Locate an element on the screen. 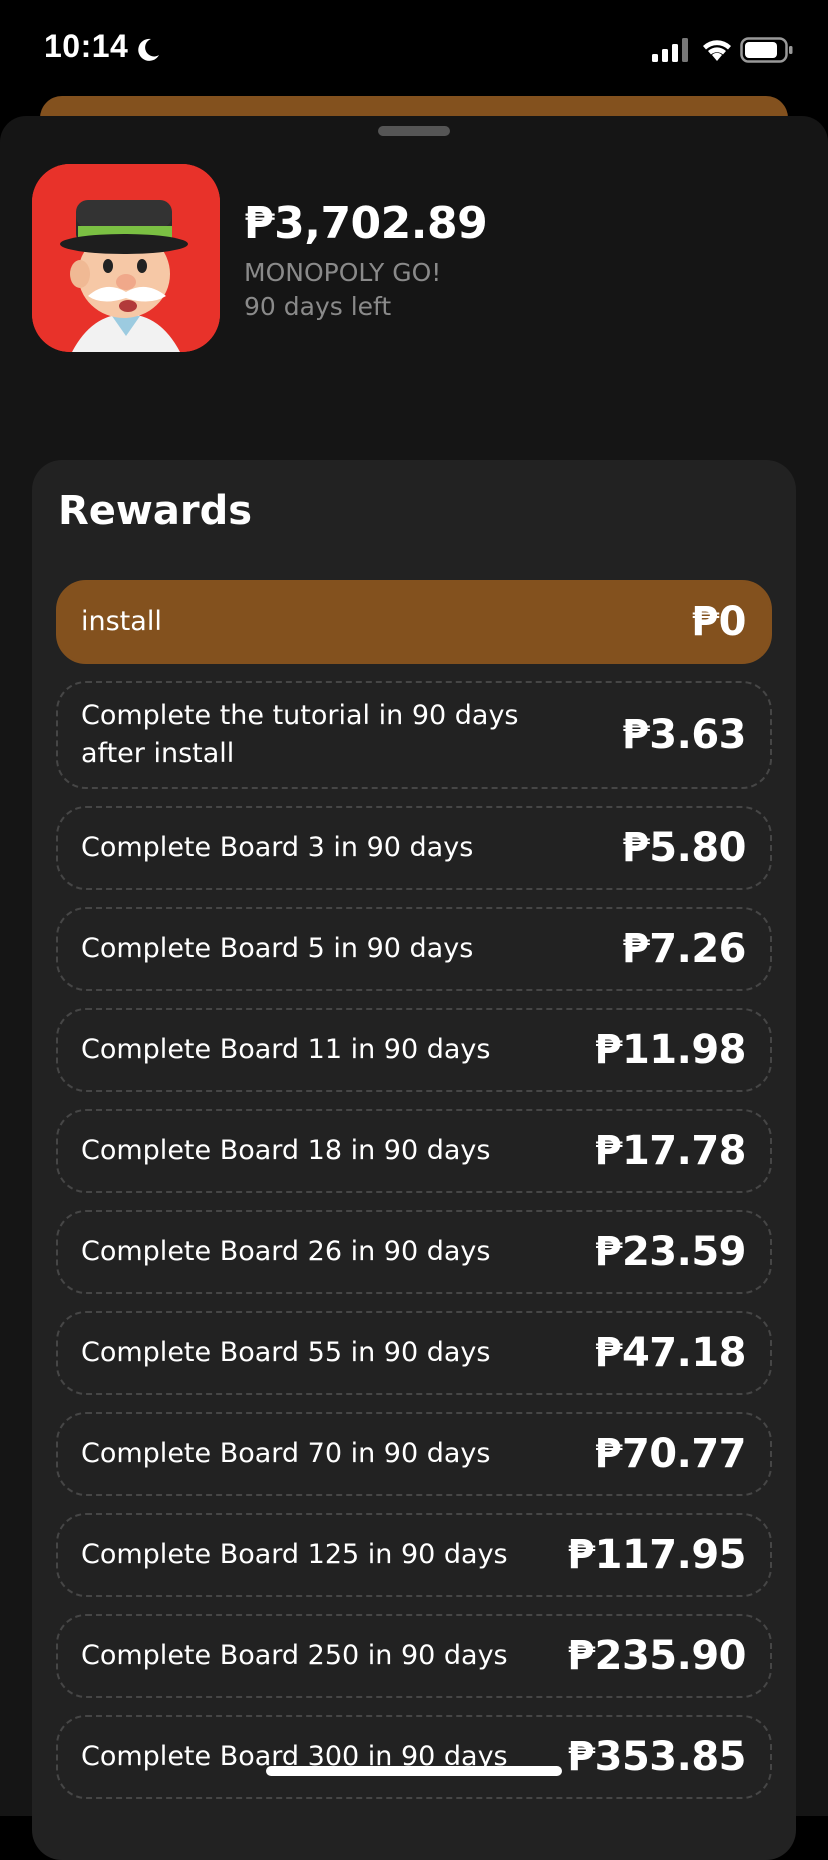  reward-value: ₱7.26 is located at coordinates (684, 949).